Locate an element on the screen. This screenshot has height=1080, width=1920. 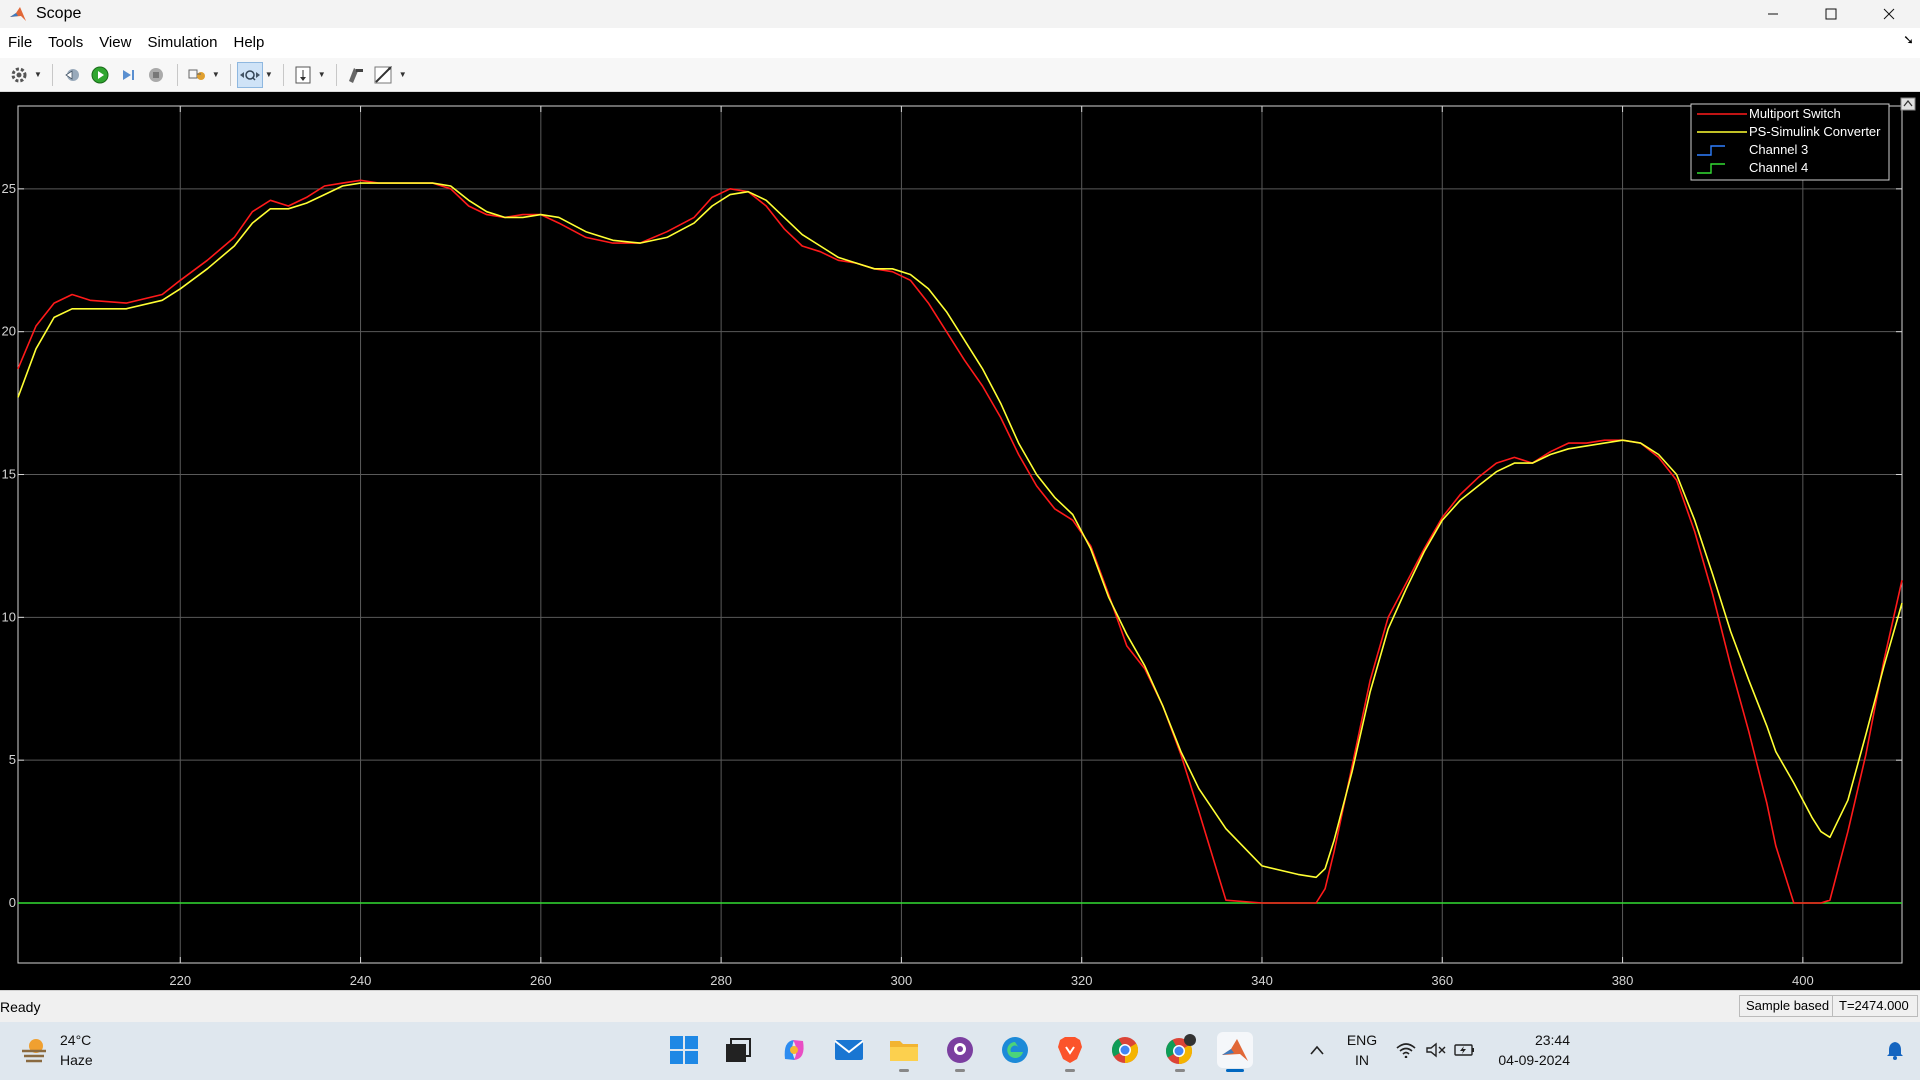
x-tick-label: 400 is located at coordinates (1803, 980).